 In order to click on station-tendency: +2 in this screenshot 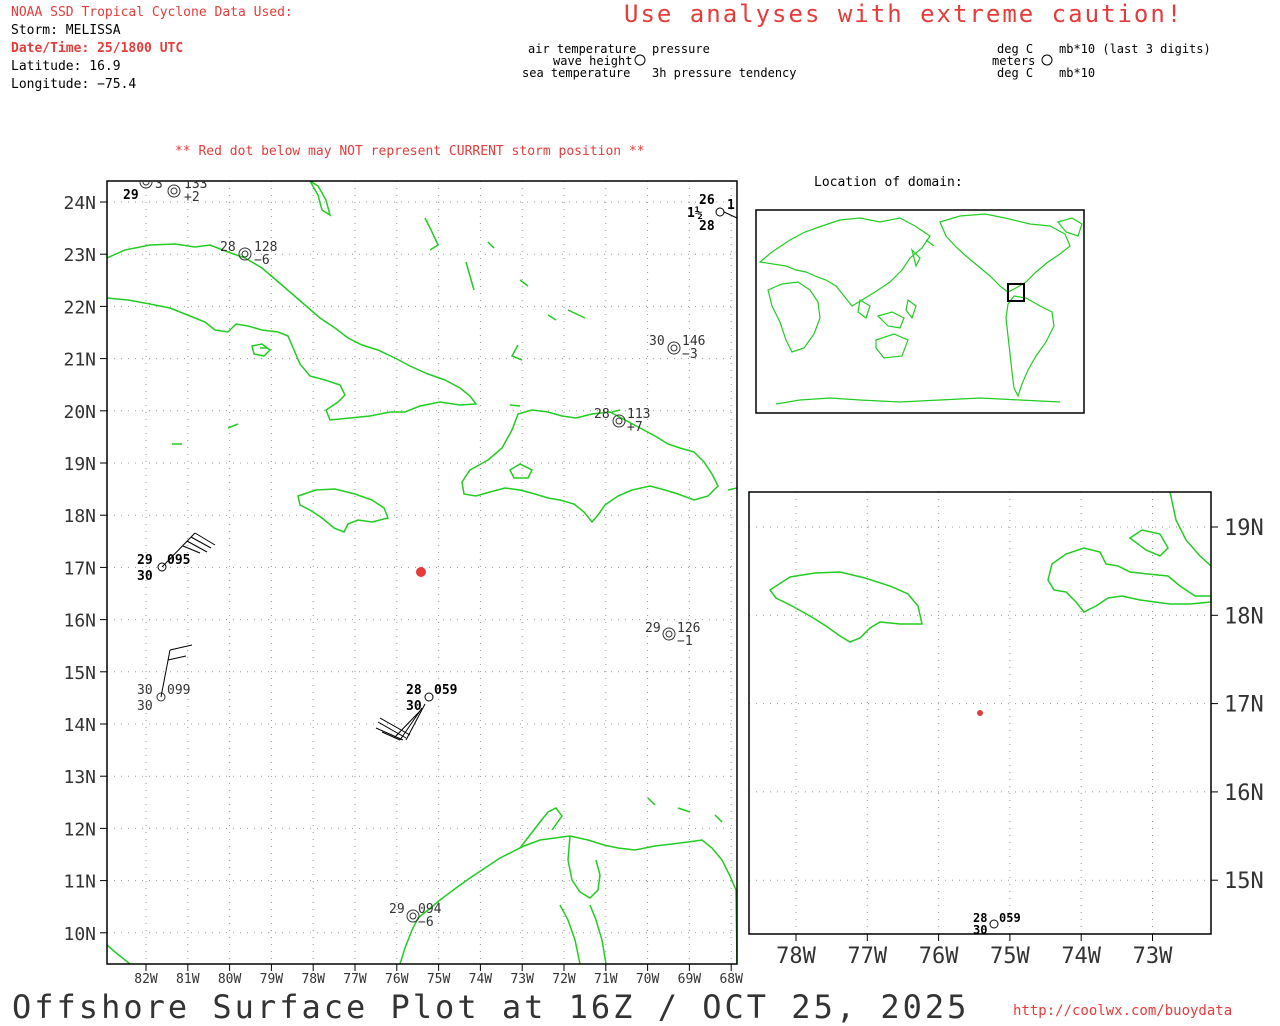, I will do `click(192, 197)`.